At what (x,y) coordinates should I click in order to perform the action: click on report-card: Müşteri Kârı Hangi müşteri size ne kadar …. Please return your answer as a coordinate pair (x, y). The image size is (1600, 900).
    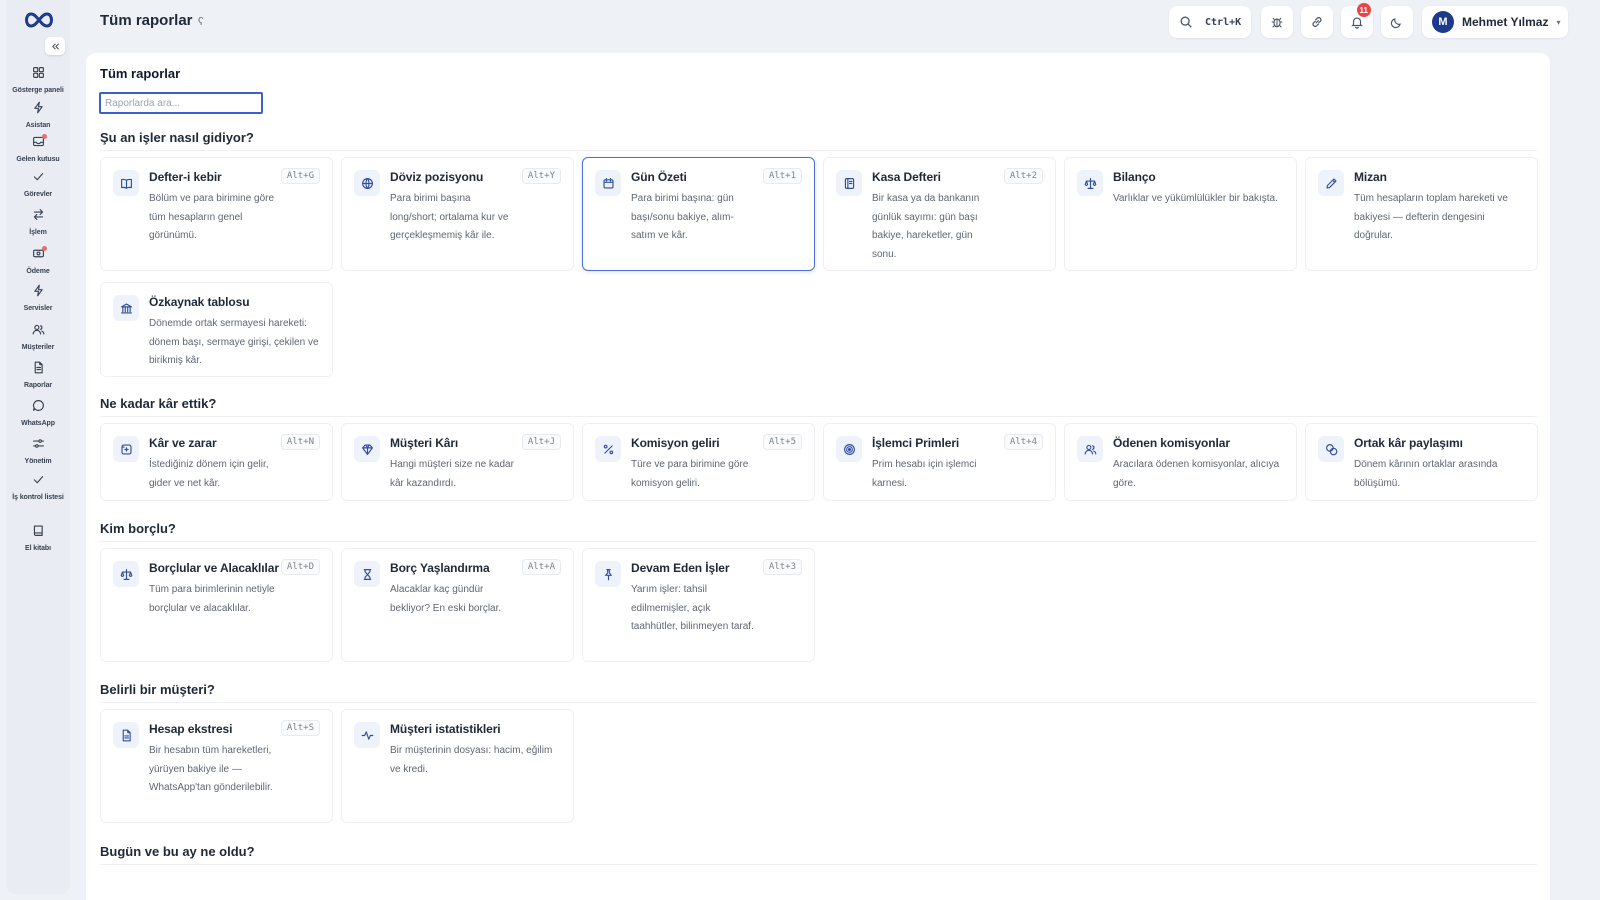
    Looking at the image, I should click on (457, 462).